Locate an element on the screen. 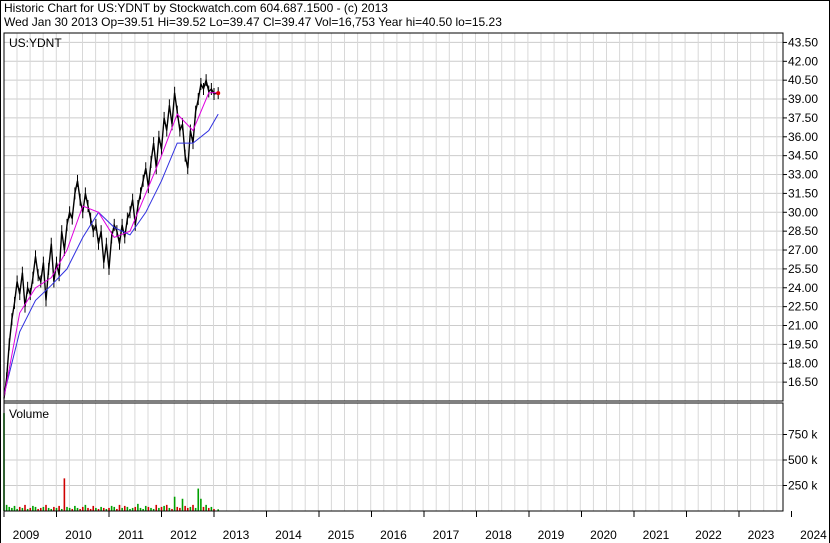 Image resolution: width=830 pixels, height=543 pixels. year-tick-label: 2011 is located at coordinates (131, 535).